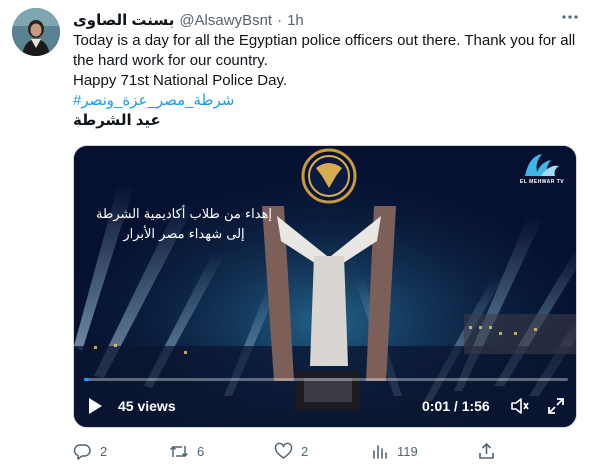 The image size is (590, 466). I want to click on retweet-count: 6, so click(201, 451).